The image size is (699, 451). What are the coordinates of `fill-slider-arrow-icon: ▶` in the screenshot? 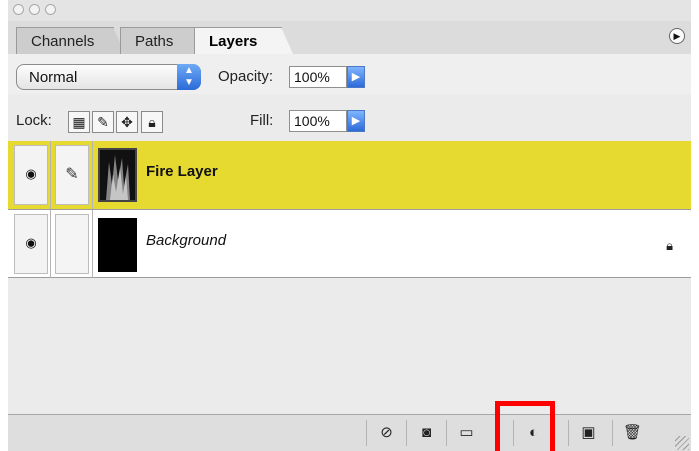 It's located at (356, 121).